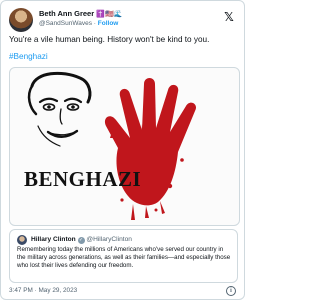 This screenshot has height=300, width=320. I want to click on quoted-author-name: Hillary Clinton, so click(53, 239).